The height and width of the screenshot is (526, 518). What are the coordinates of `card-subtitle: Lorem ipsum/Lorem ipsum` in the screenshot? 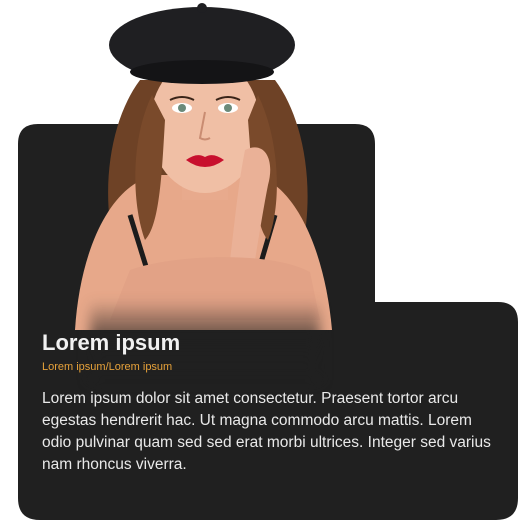 It's located at (107, 367).